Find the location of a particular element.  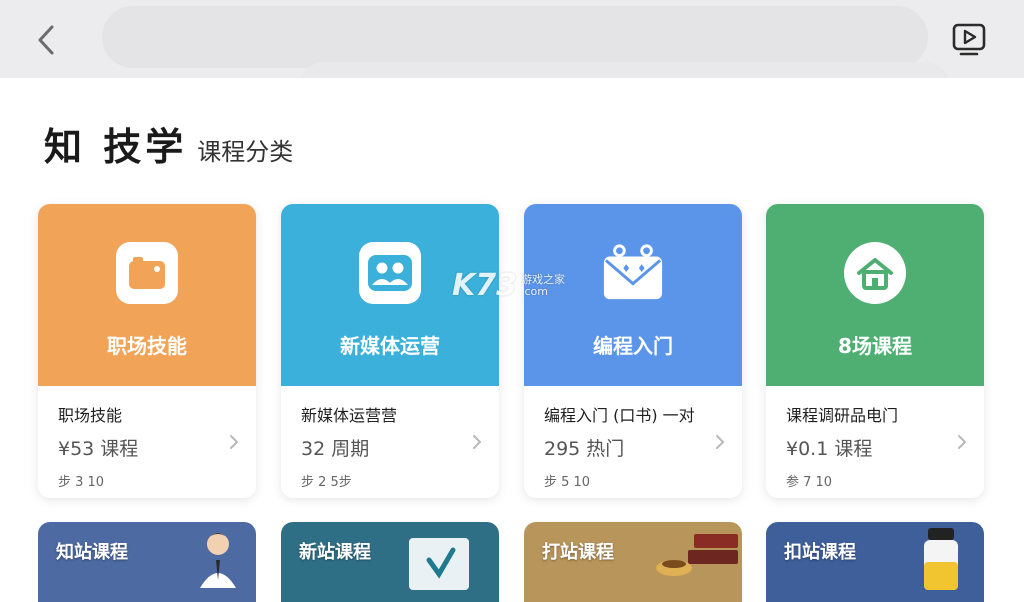

category-label: 编程入门 is located at coordinates (633, 346).